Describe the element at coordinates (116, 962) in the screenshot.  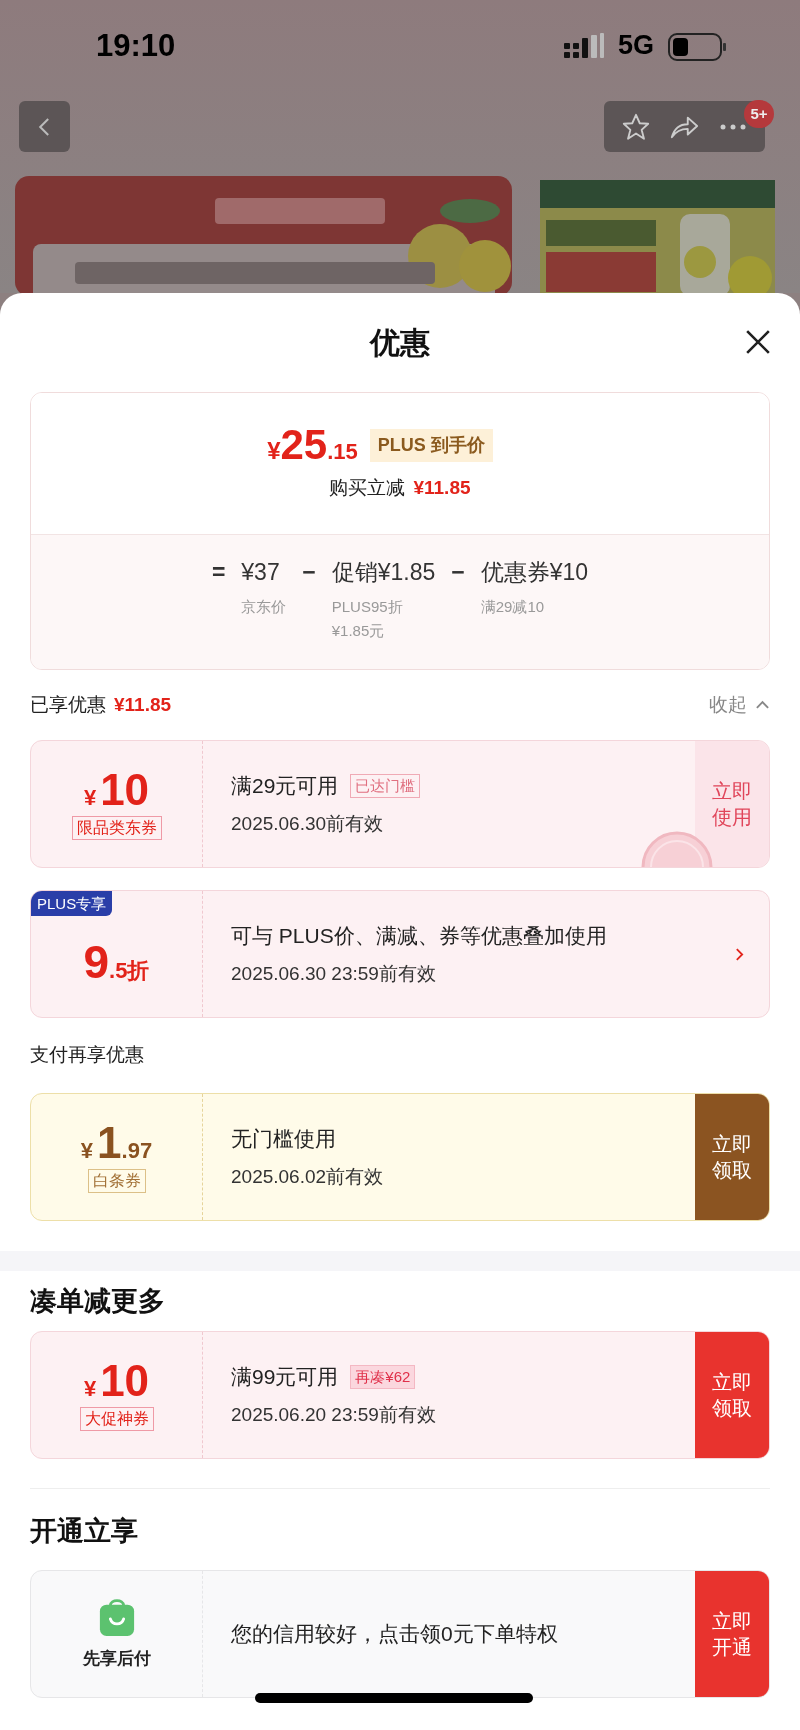
I see `discount-value: 9.5折` at that location.